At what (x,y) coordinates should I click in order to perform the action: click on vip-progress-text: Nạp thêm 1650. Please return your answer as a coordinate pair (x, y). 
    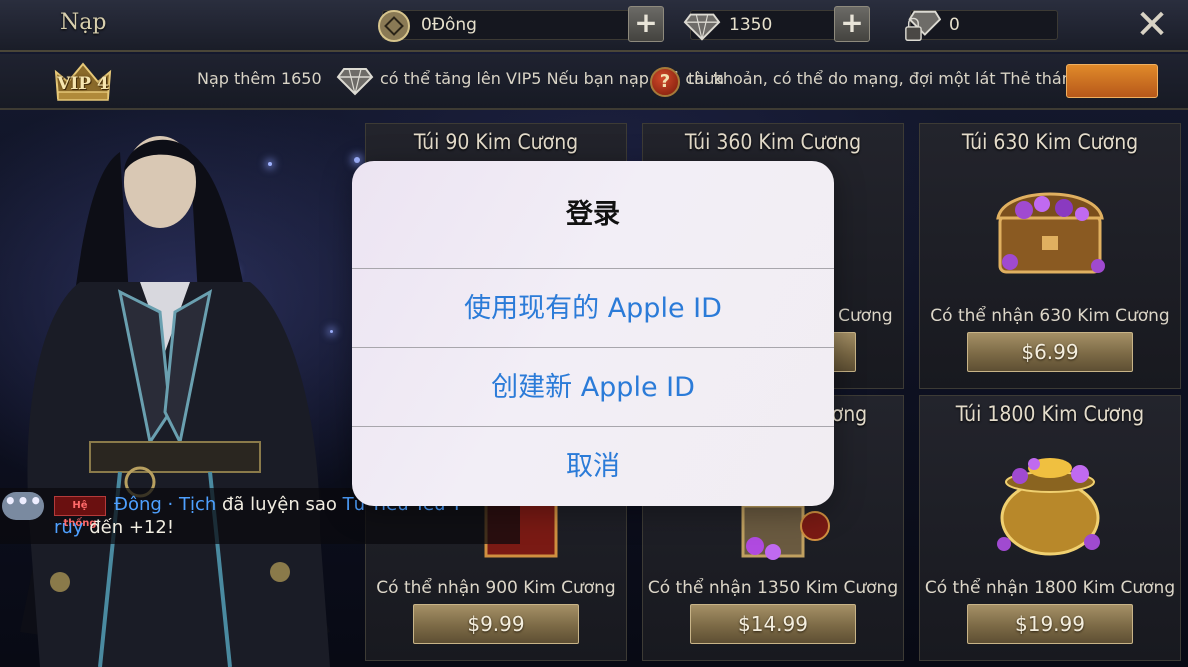
    Looking at the image, I should click on (259, 78).